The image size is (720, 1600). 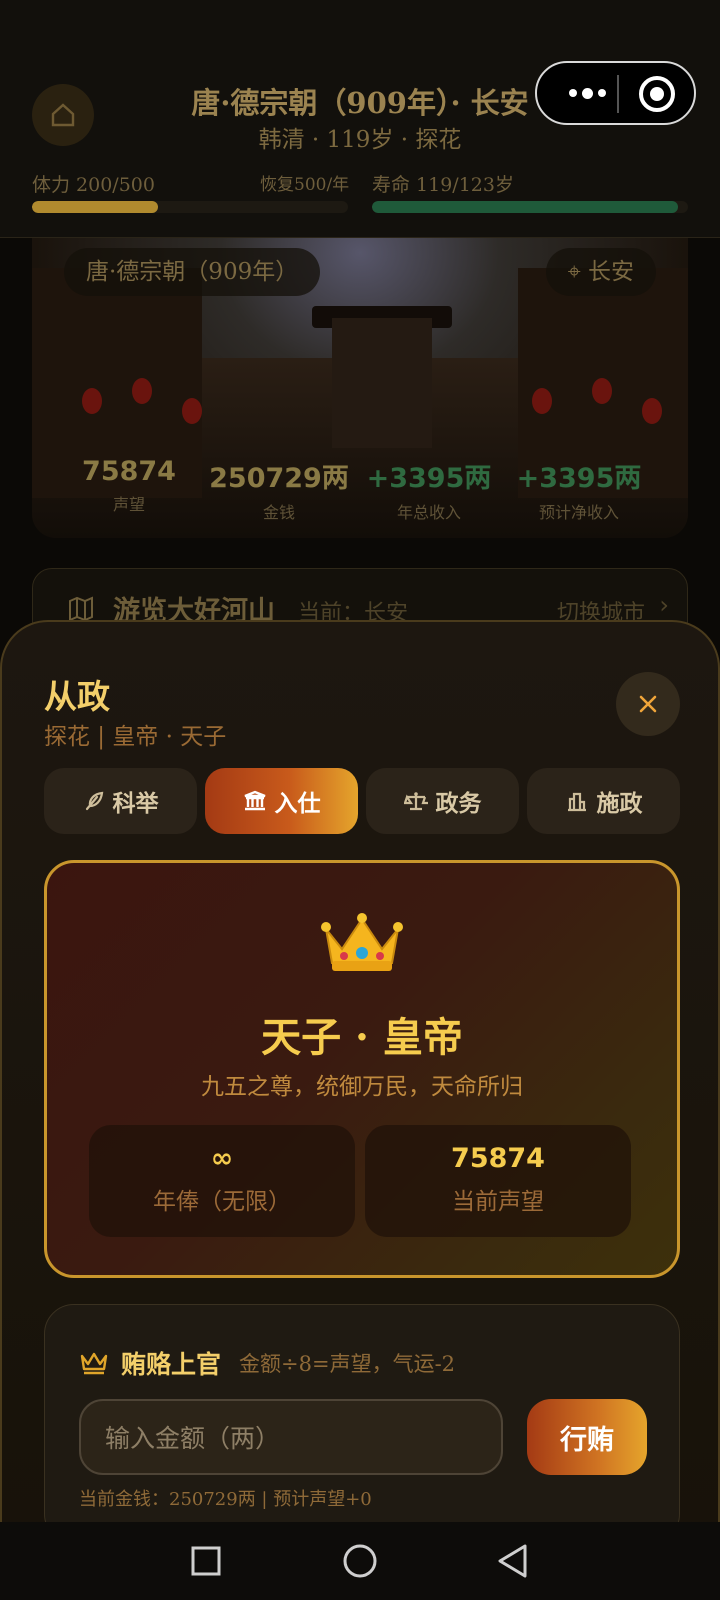 I want to click on back-button, so click(x=513, y=1561).